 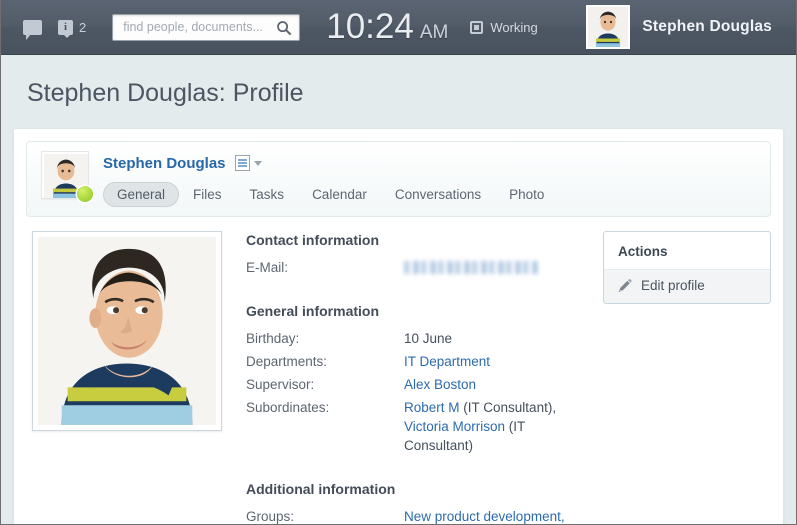 What do you see at coordinates (267, 267) in the screenshot?
I see `field-label-email: E-Mail:` at bounding box center [267, 267].